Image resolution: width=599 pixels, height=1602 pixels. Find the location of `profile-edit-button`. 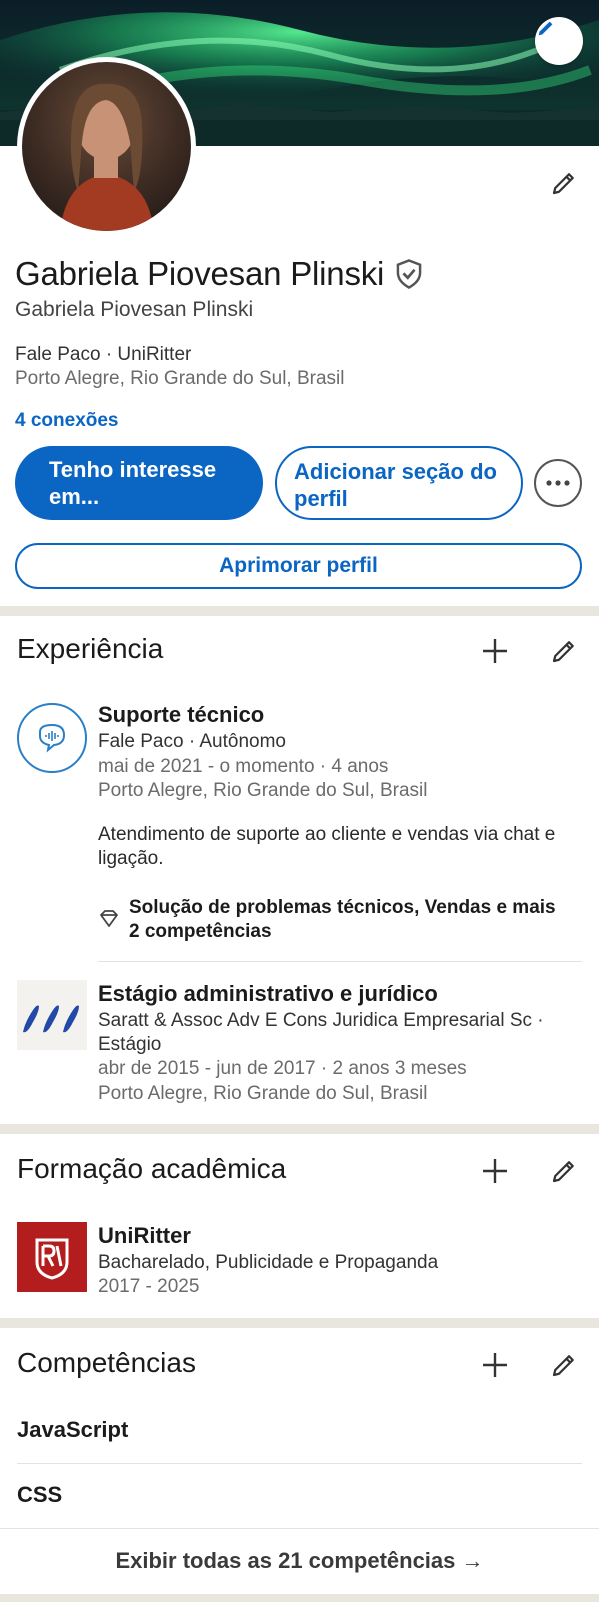

profile-edit-button is located at coordinates (564, 183).